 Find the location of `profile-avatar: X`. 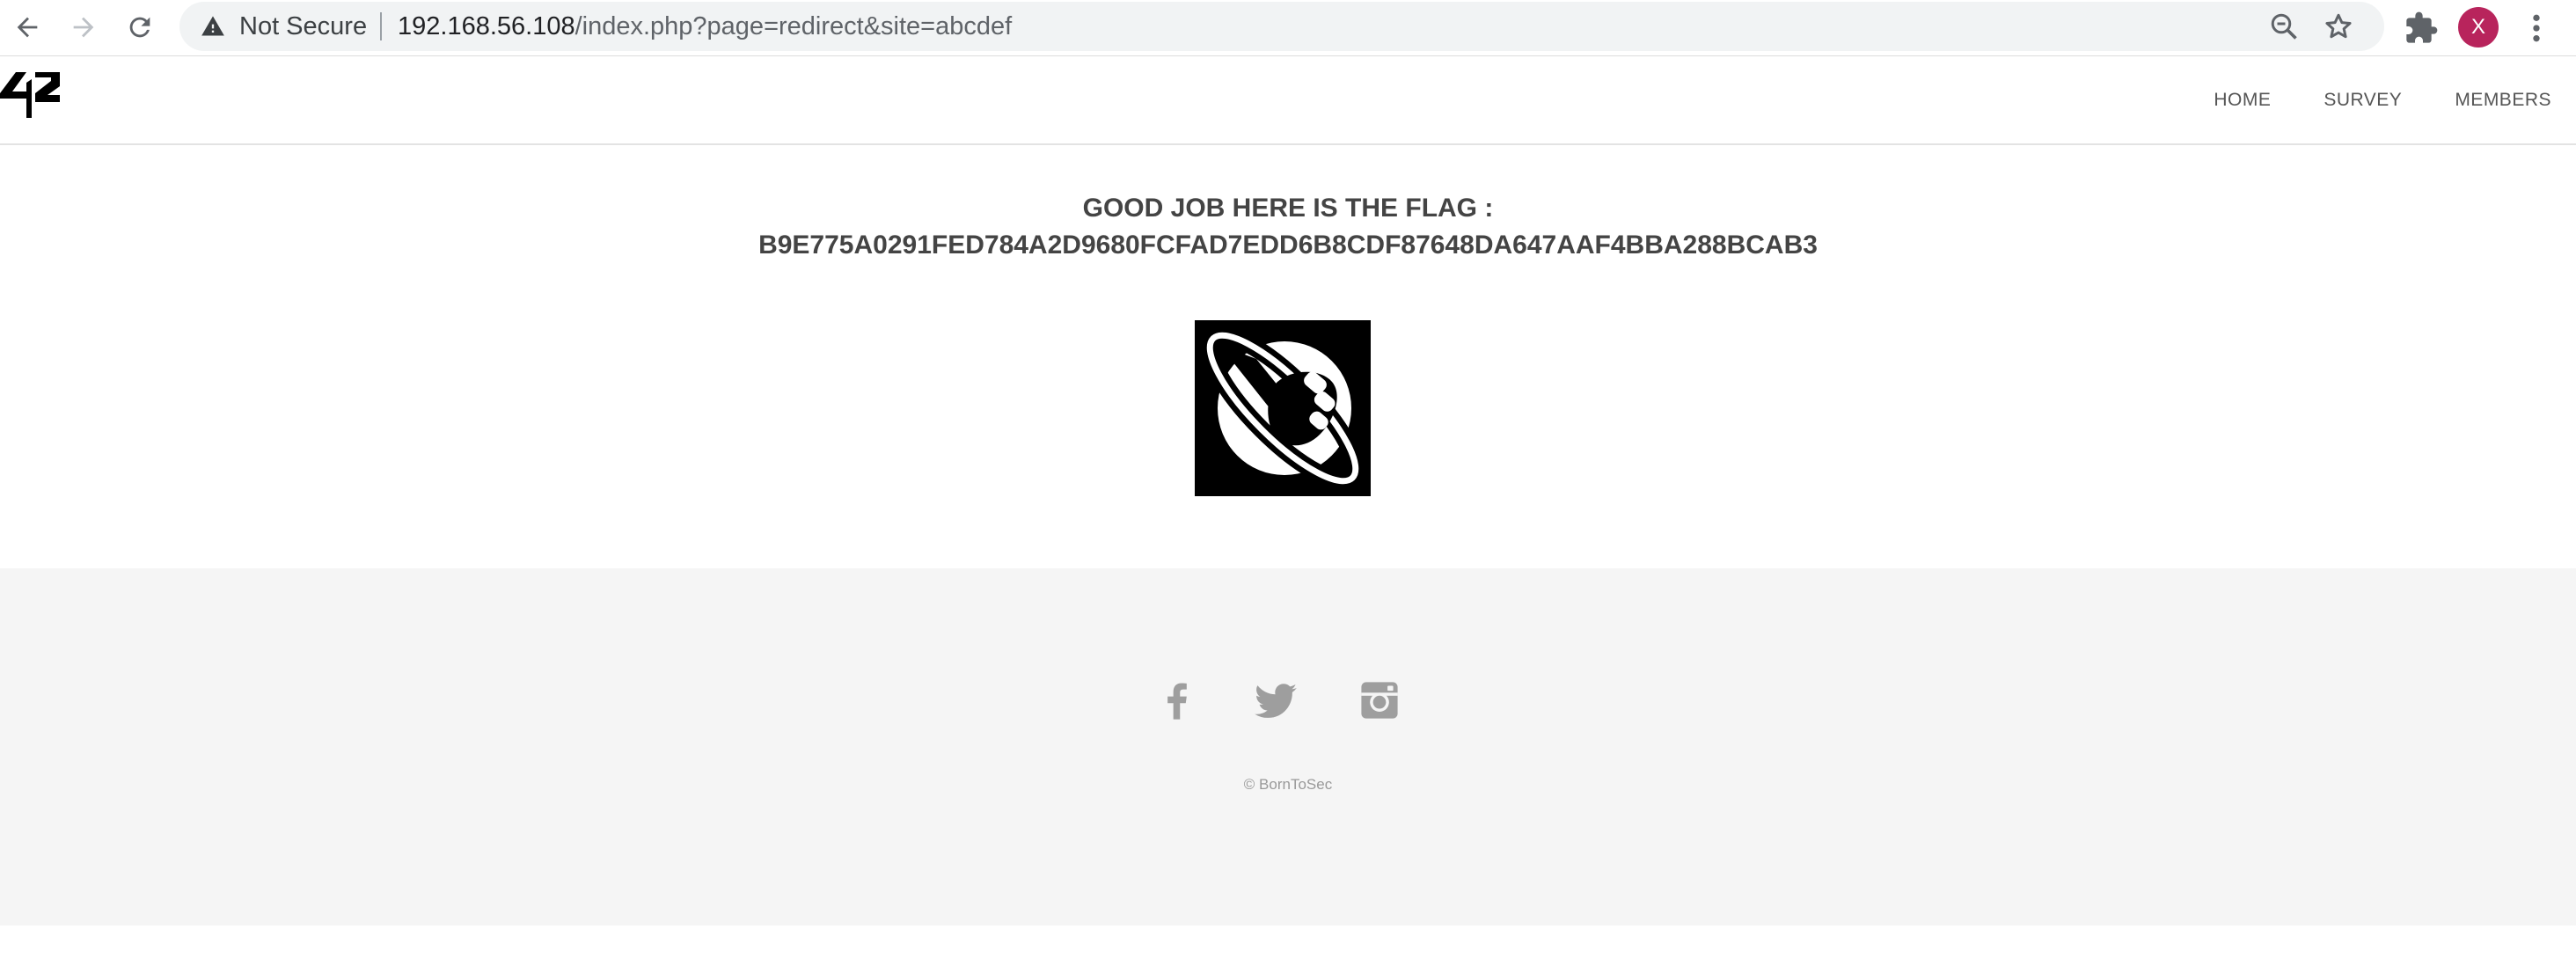

profile-avatar: X is located at coordinates (2478, 27).